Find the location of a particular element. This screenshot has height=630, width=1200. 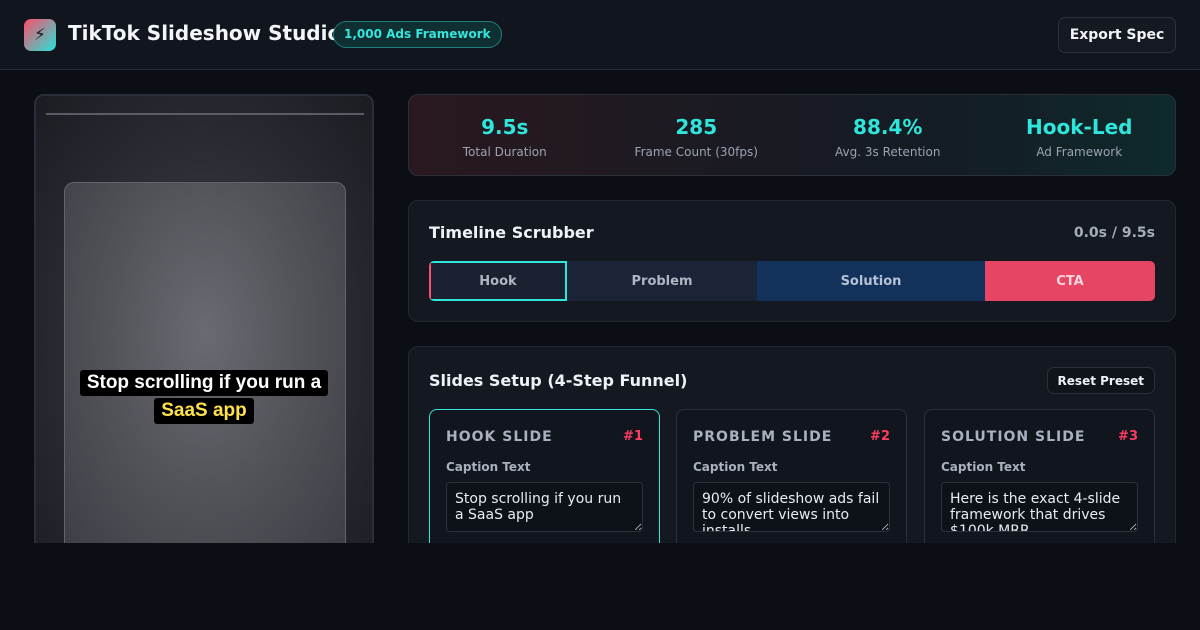

stat-retention: 88.4% Avg. 3s Retention is located at coordinates (888, 135).